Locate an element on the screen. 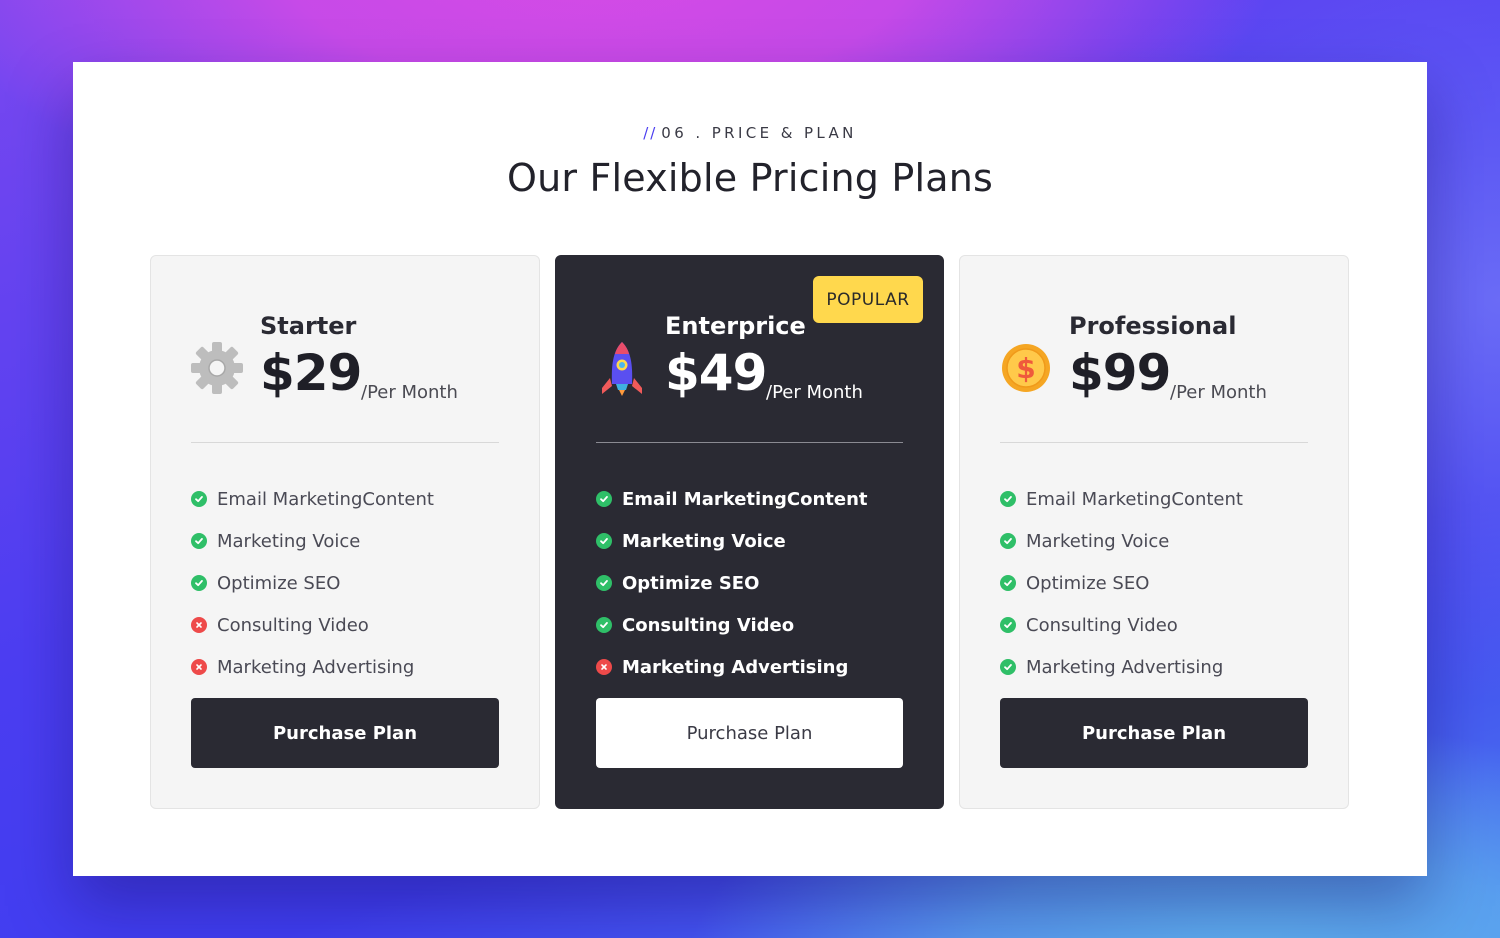  section-title: Our Flexible Pricing Plans is located at coordinates (749, 178).